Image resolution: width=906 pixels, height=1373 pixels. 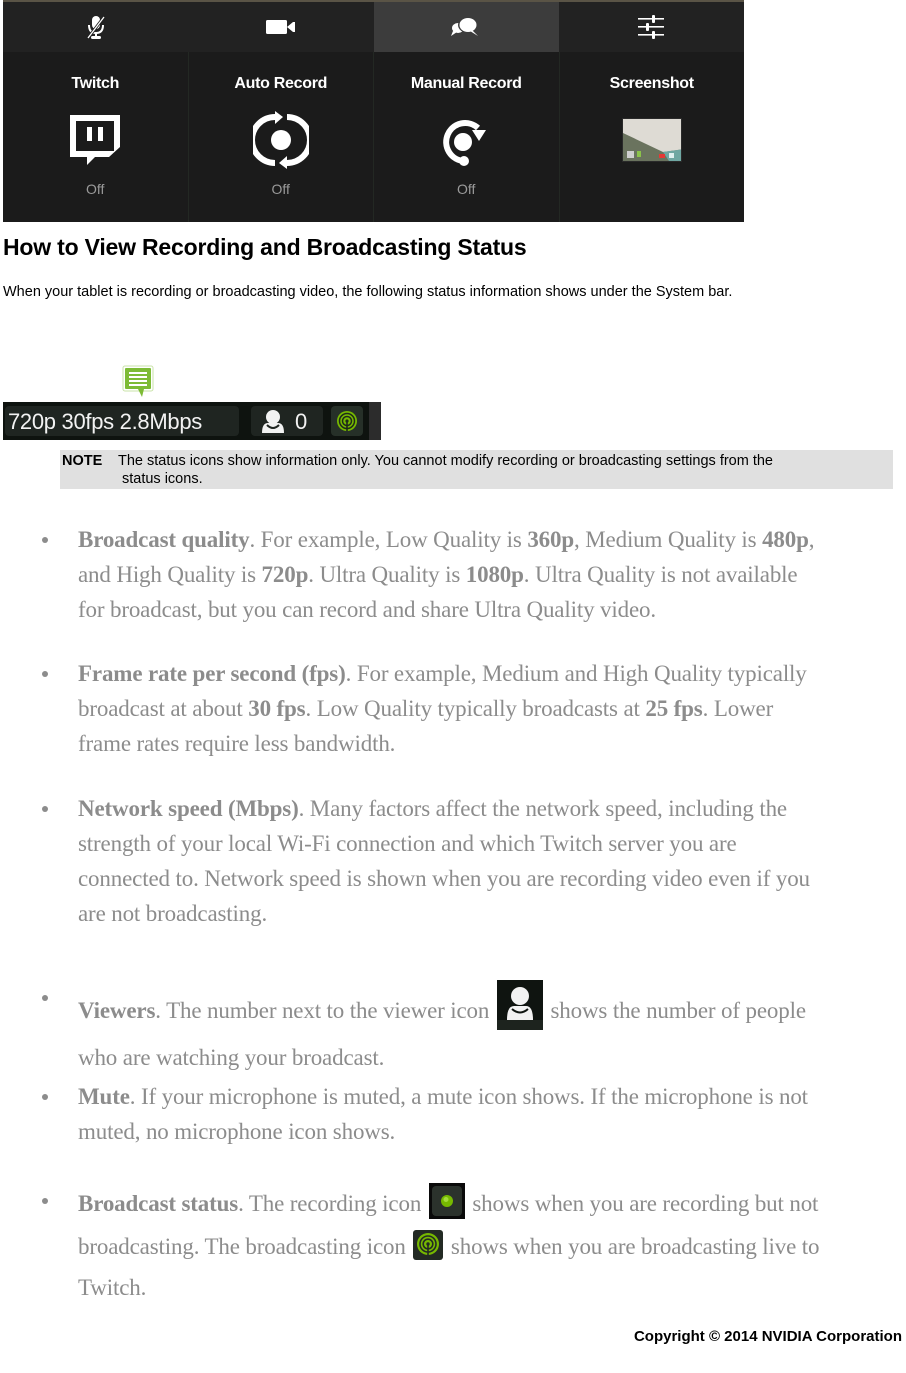 I want to click on tile-label: Auto Record, so click(x=281, y=83).